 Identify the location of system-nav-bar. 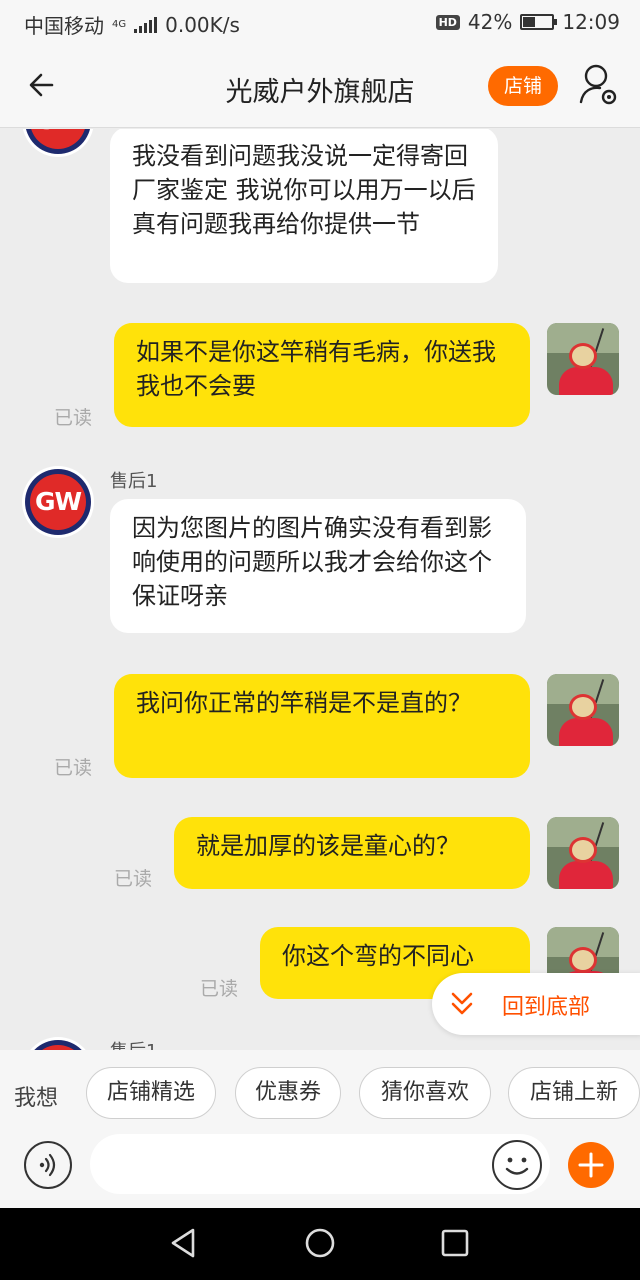
(320, 1244).